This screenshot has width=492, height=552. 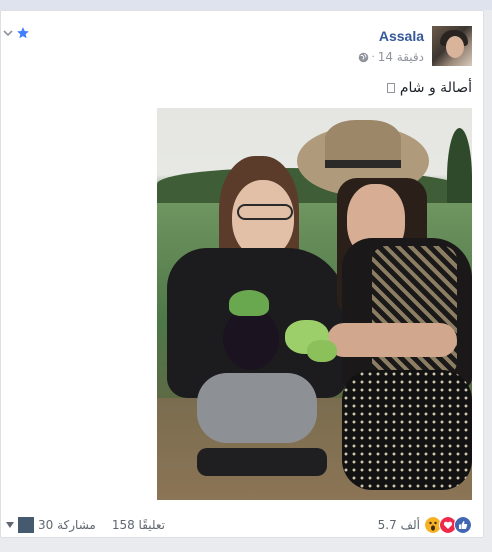 I want to click on post-meta: · 14 دقيقة, so click(x=391, y=57).